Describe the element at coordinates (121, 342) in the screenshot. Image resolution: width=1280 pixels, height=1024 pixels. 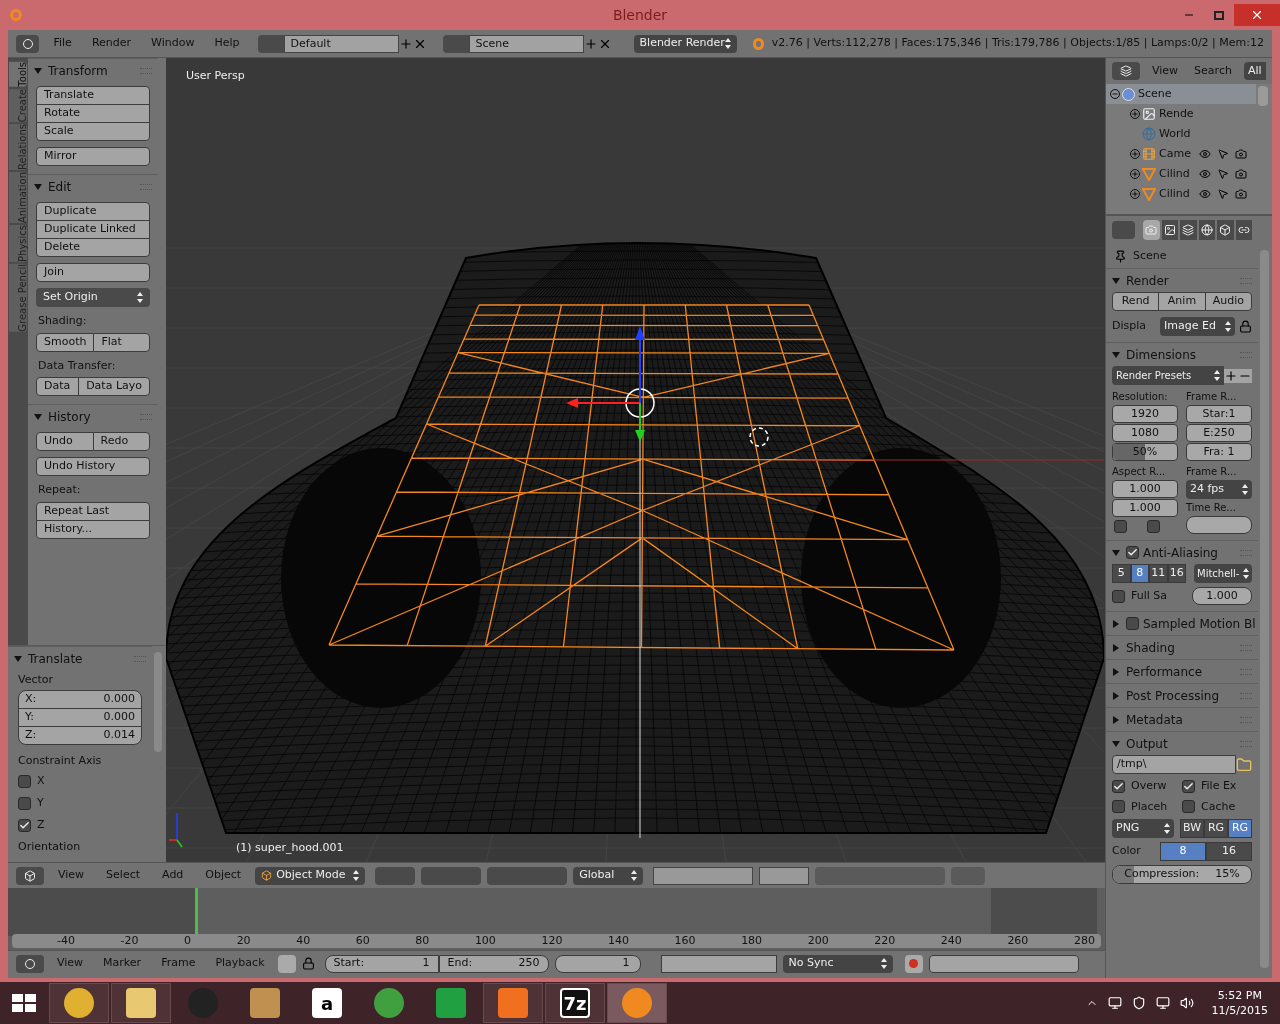
I see `tool-button: Flat` at that location.